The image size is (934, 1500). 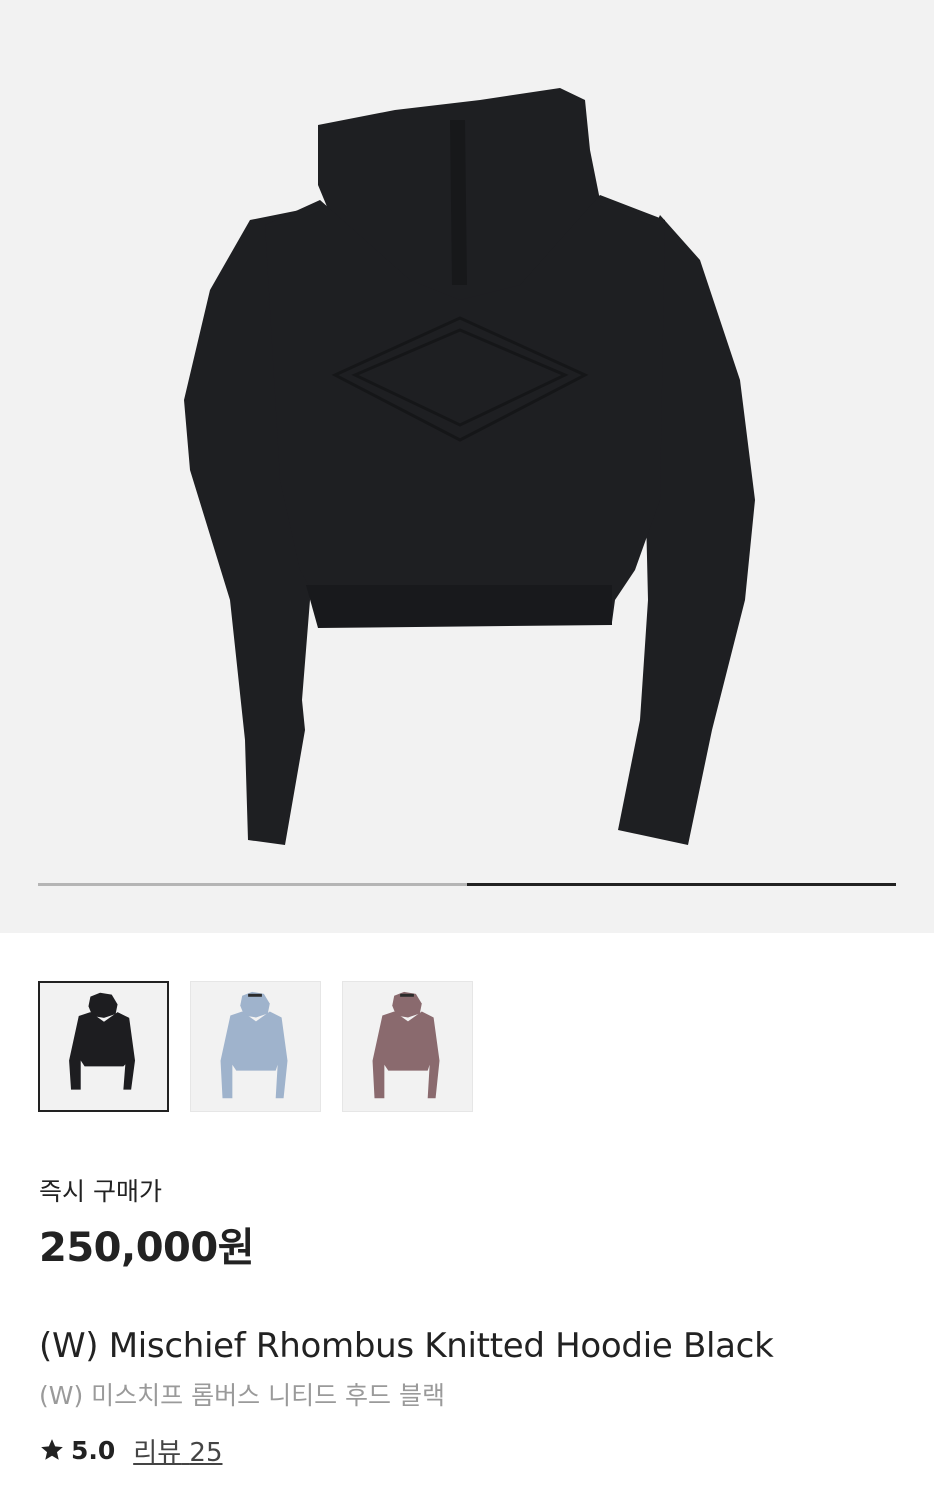 I want to click on rating-score: 5.0, so click(x=93, y=1450).